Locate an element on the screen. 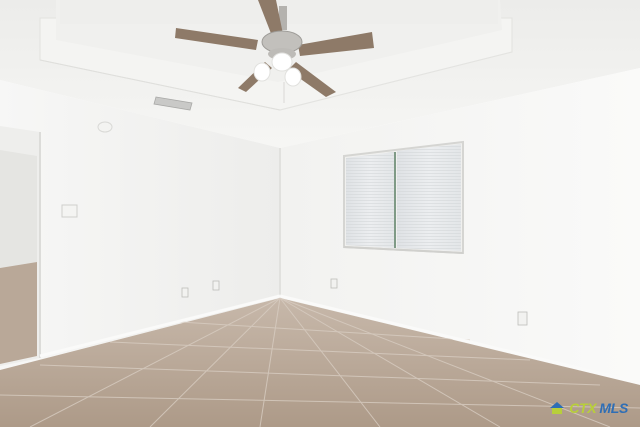  fan-light-bulb-right is located at coordinates (293, 77).